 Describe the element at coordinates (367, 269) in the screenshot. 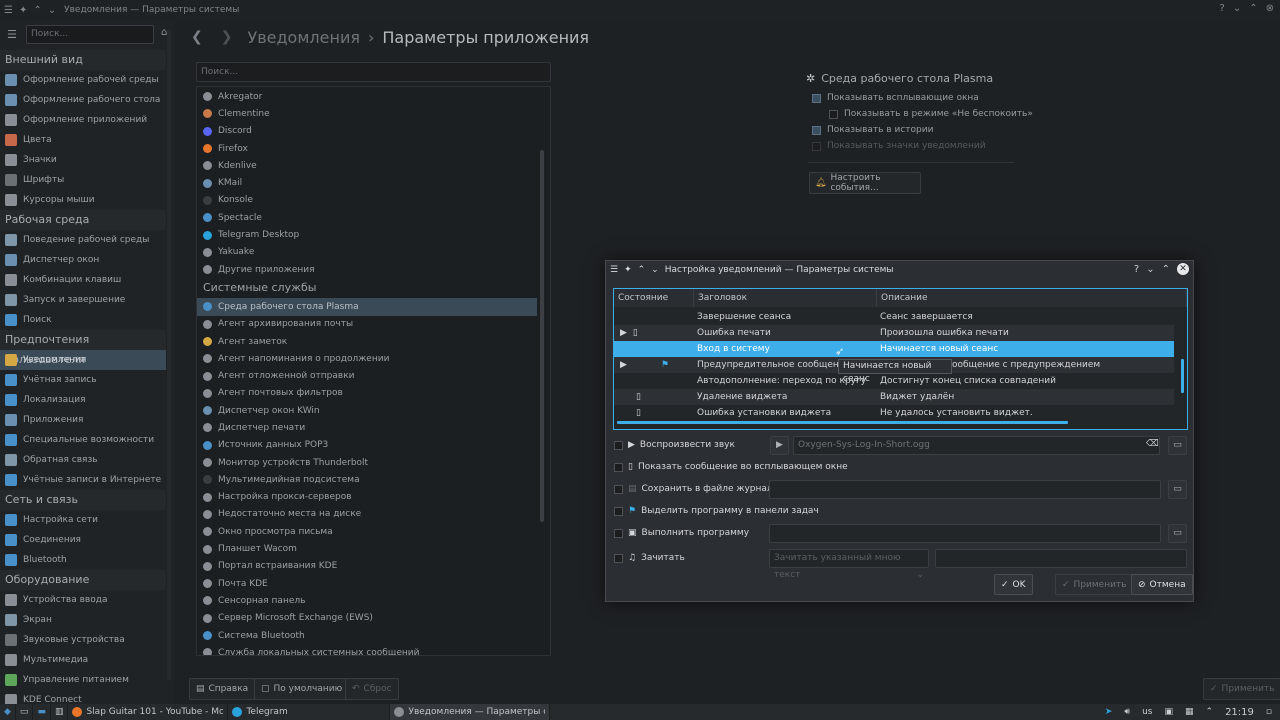

I see `app-list-item: Другие приложения` at that location.